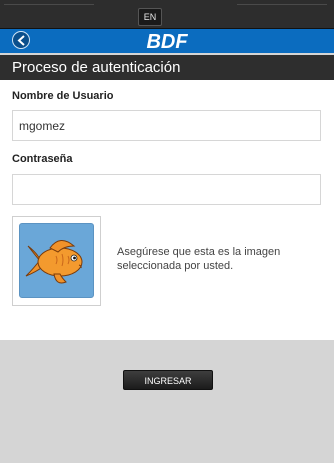  I want to click on submit-button: INGRESAR, so click(168, 380).